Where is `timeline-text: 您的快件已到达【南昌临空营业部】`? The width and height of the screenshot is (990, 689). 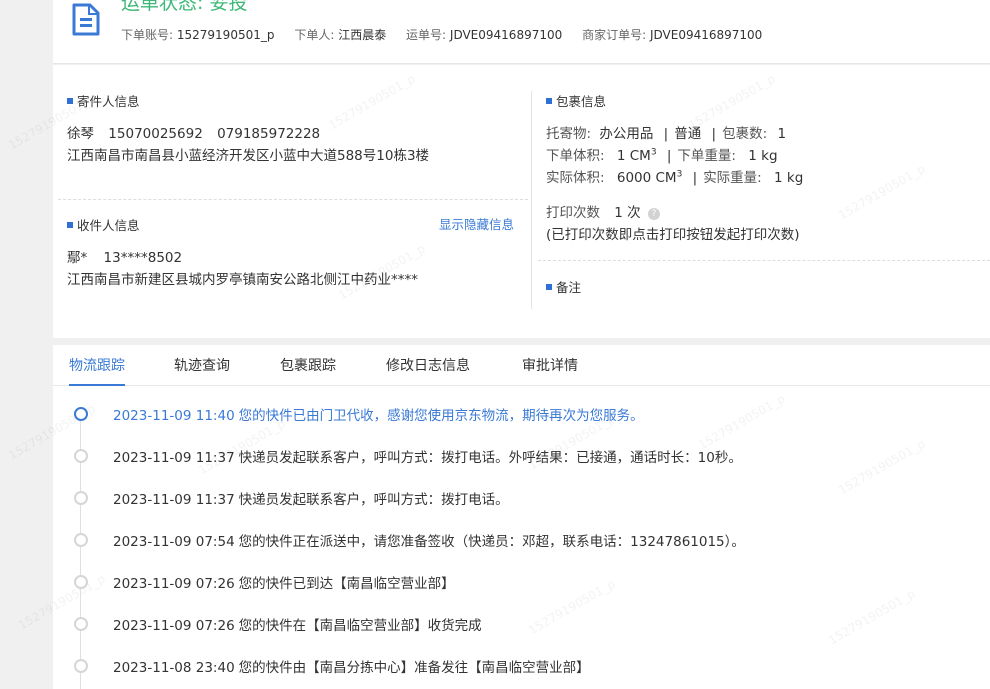
timeline-text: 您的快件已到达【南昌临空营业部】 is located at coordinates (346, 584).